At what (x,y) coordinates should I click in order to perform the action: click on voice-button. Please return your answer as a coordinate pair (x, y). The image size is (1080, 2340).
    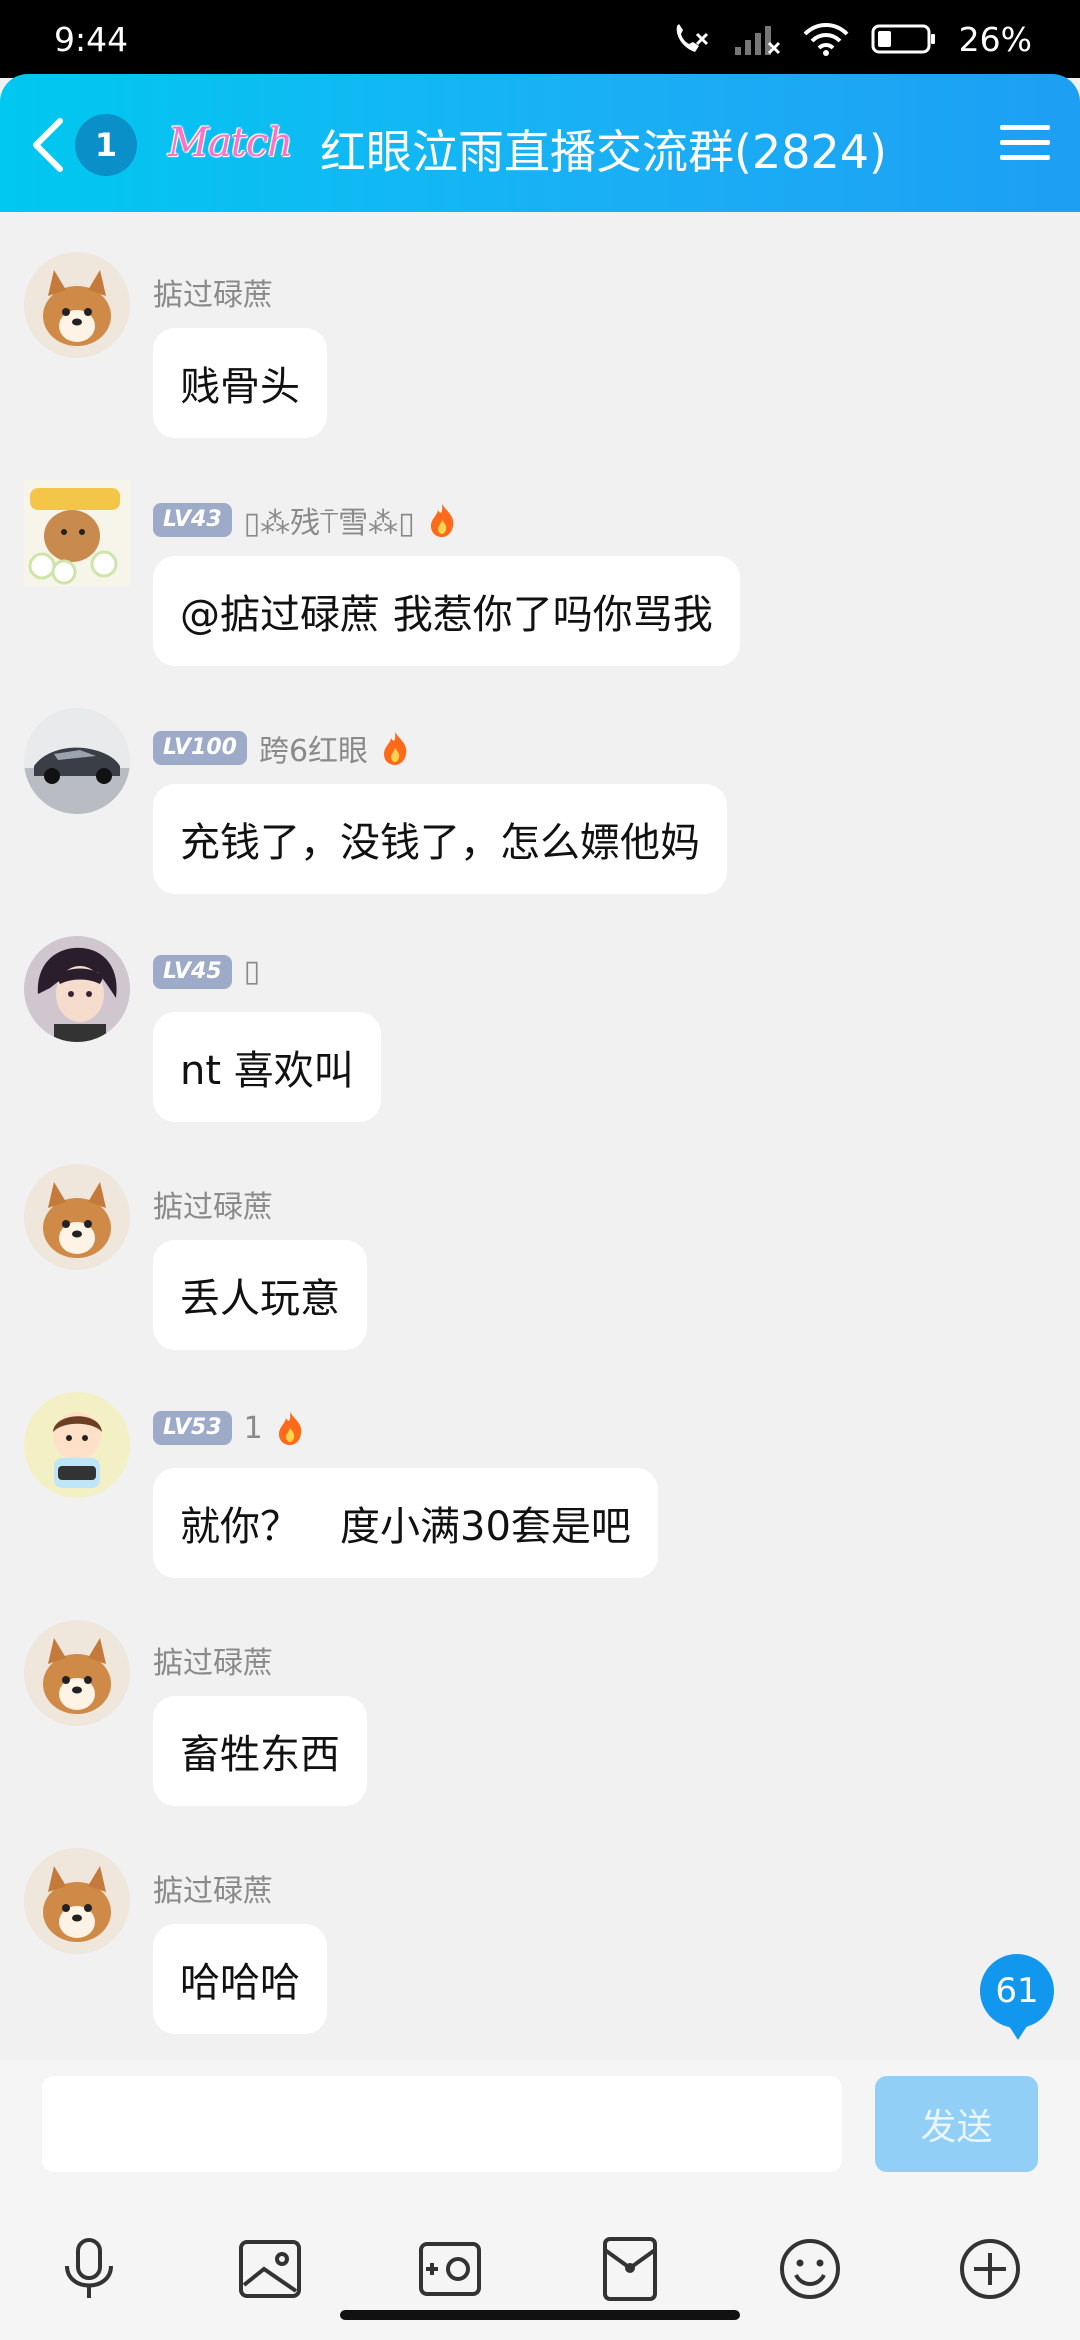
    Looking at the image, I should click on (89, 2269).